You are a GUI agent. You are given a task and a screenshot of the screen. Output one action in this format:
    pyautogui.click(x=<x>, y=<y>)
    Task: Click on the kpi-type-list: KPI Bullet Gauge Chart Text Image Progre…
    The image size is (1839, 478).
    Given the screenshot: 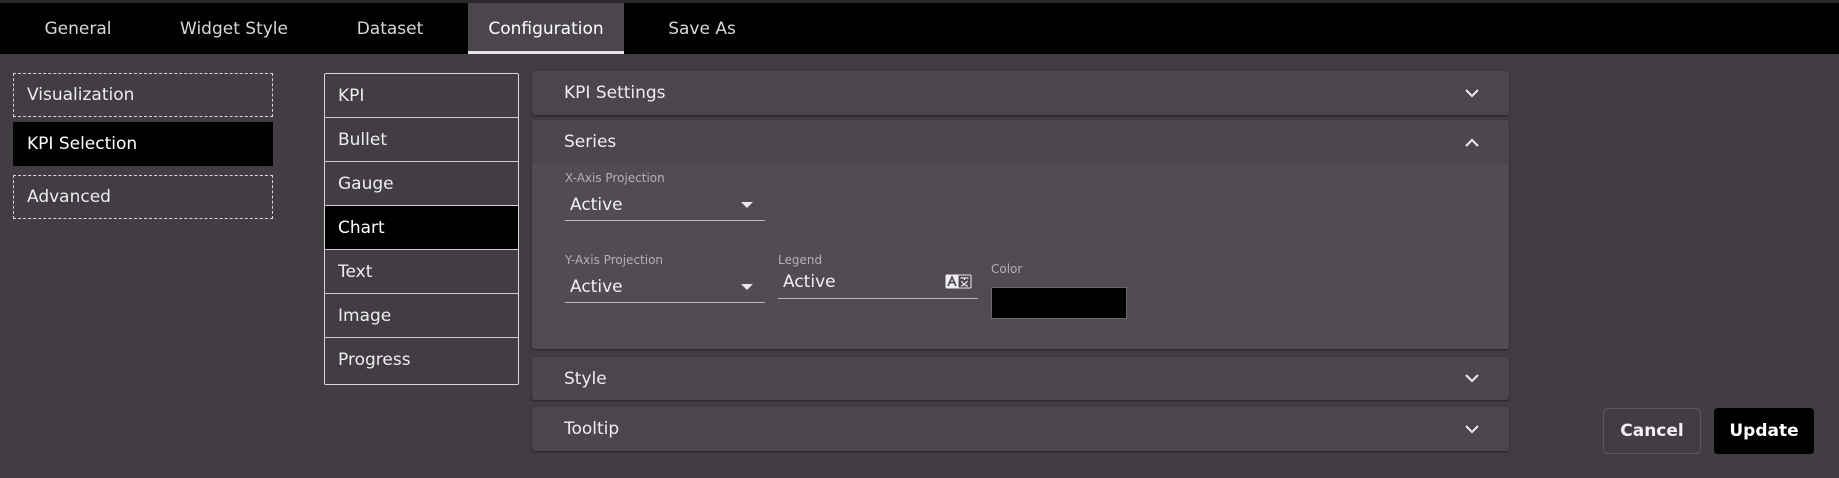 What is the action you would take?
    pyautogui.click(x=421, y=229)
    